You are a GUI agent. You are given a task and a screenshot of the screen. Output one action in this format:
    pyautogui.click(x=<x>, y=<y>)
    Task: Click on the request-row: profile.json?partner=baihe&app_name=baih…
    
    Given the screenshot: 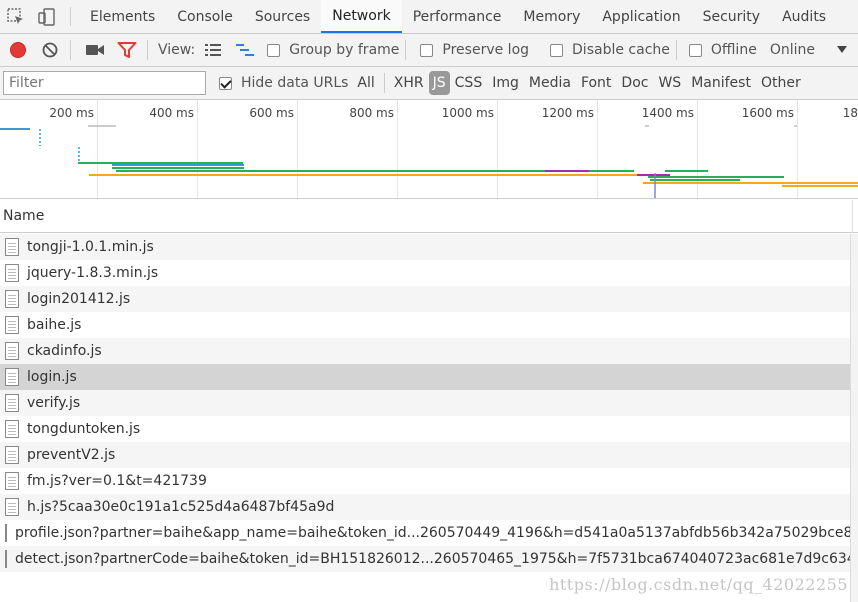 What is the action you would take?
    pyautogui.click(x=426, y=533)
    